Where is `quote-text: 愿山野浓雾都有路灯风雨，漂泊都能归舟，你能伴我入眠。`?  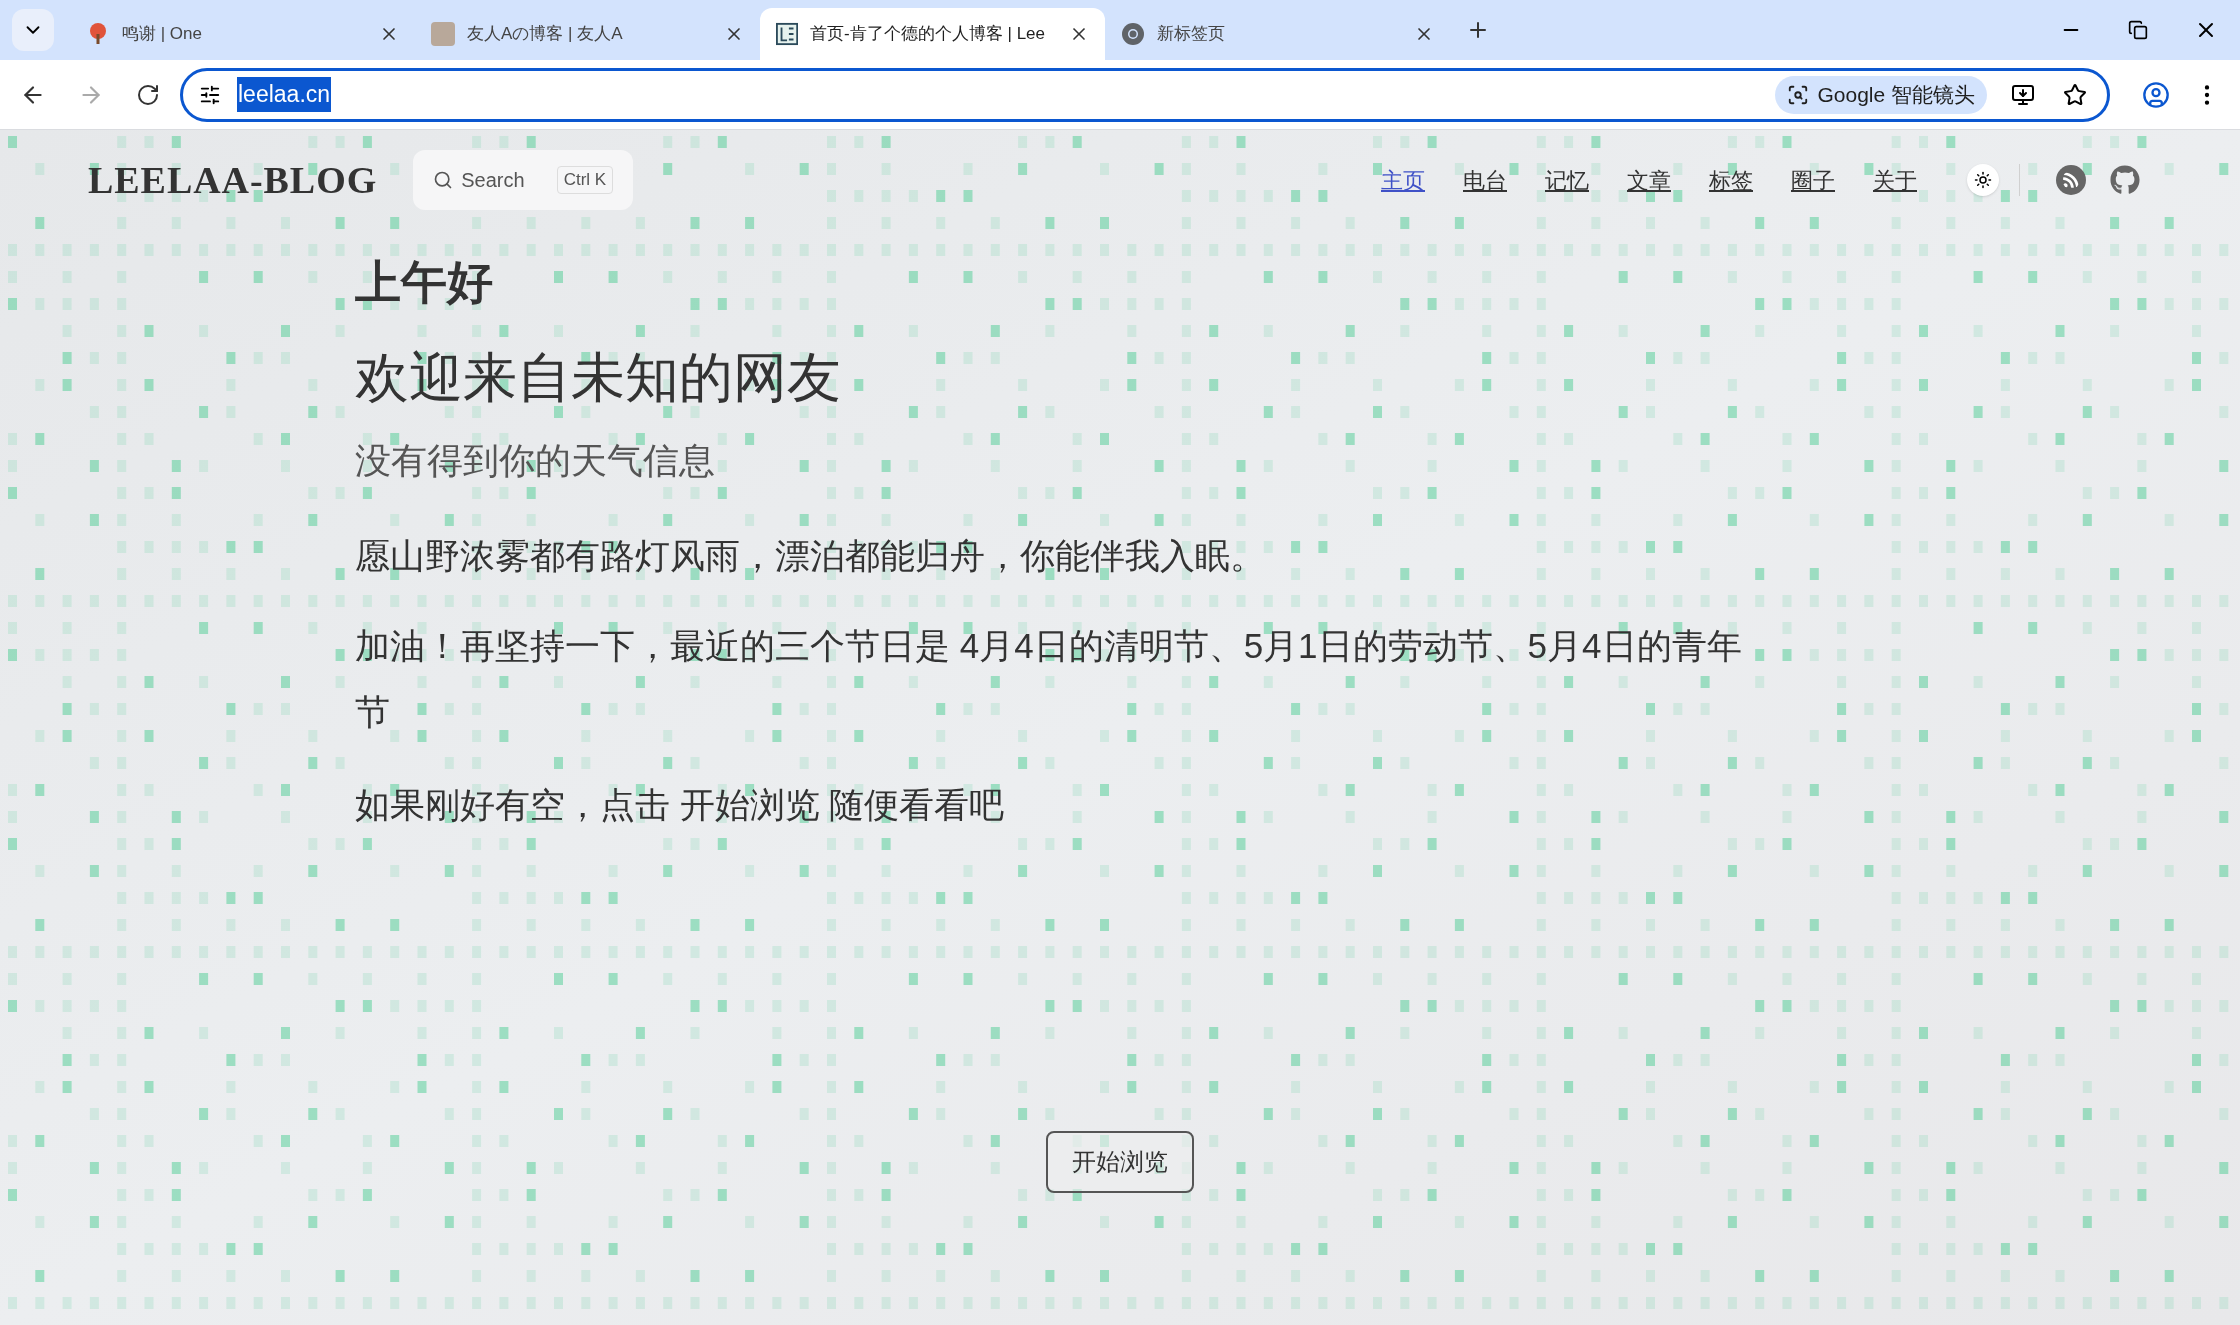 quote-text: 愿山野浓雾都有路灯风雨，漂泊都能归舟，你能伴我入眠。 is located at coordinates (810, 556).